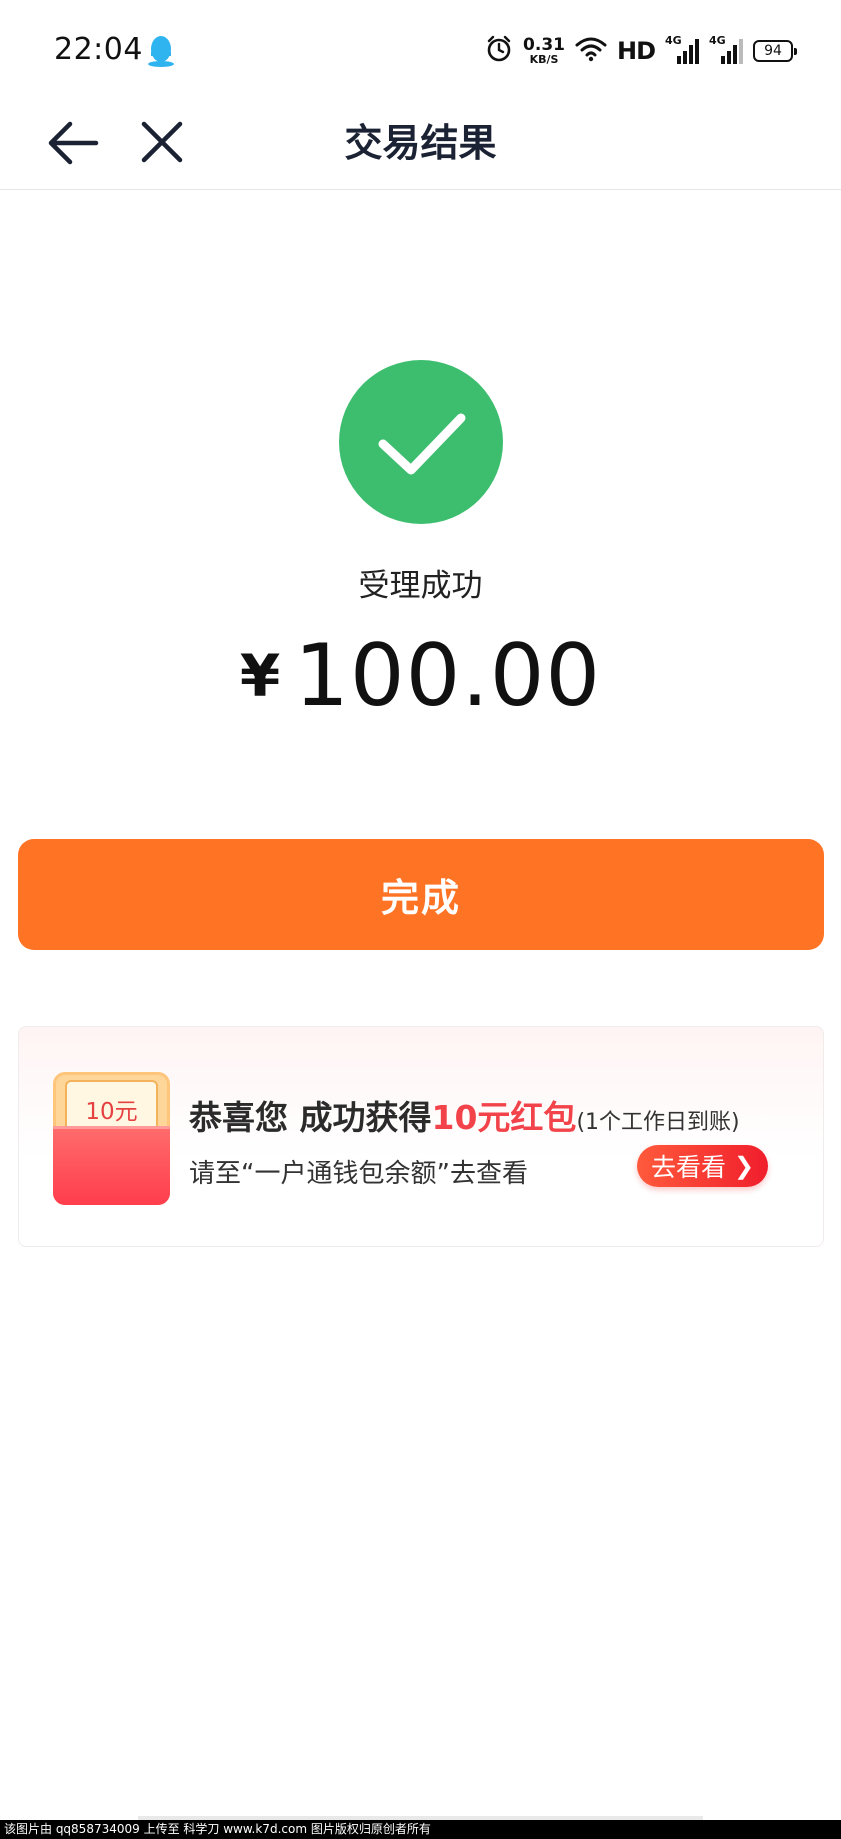  Describe the element at coordinates (111, 1165) in the screenshot. I see `red-packet-front` at that location.